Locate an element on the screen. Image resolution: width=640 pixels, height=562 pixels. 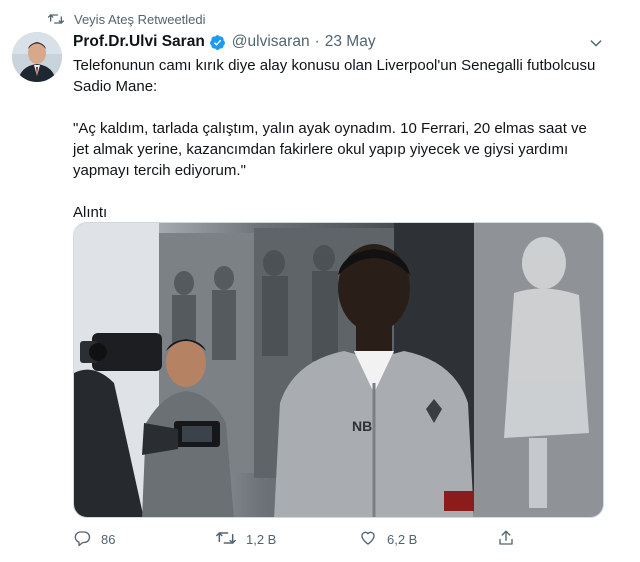
tweet-header: Prof.Dr.Ulvi Saran @ulvisaran · 23 May is located at coordinates (224, 42).